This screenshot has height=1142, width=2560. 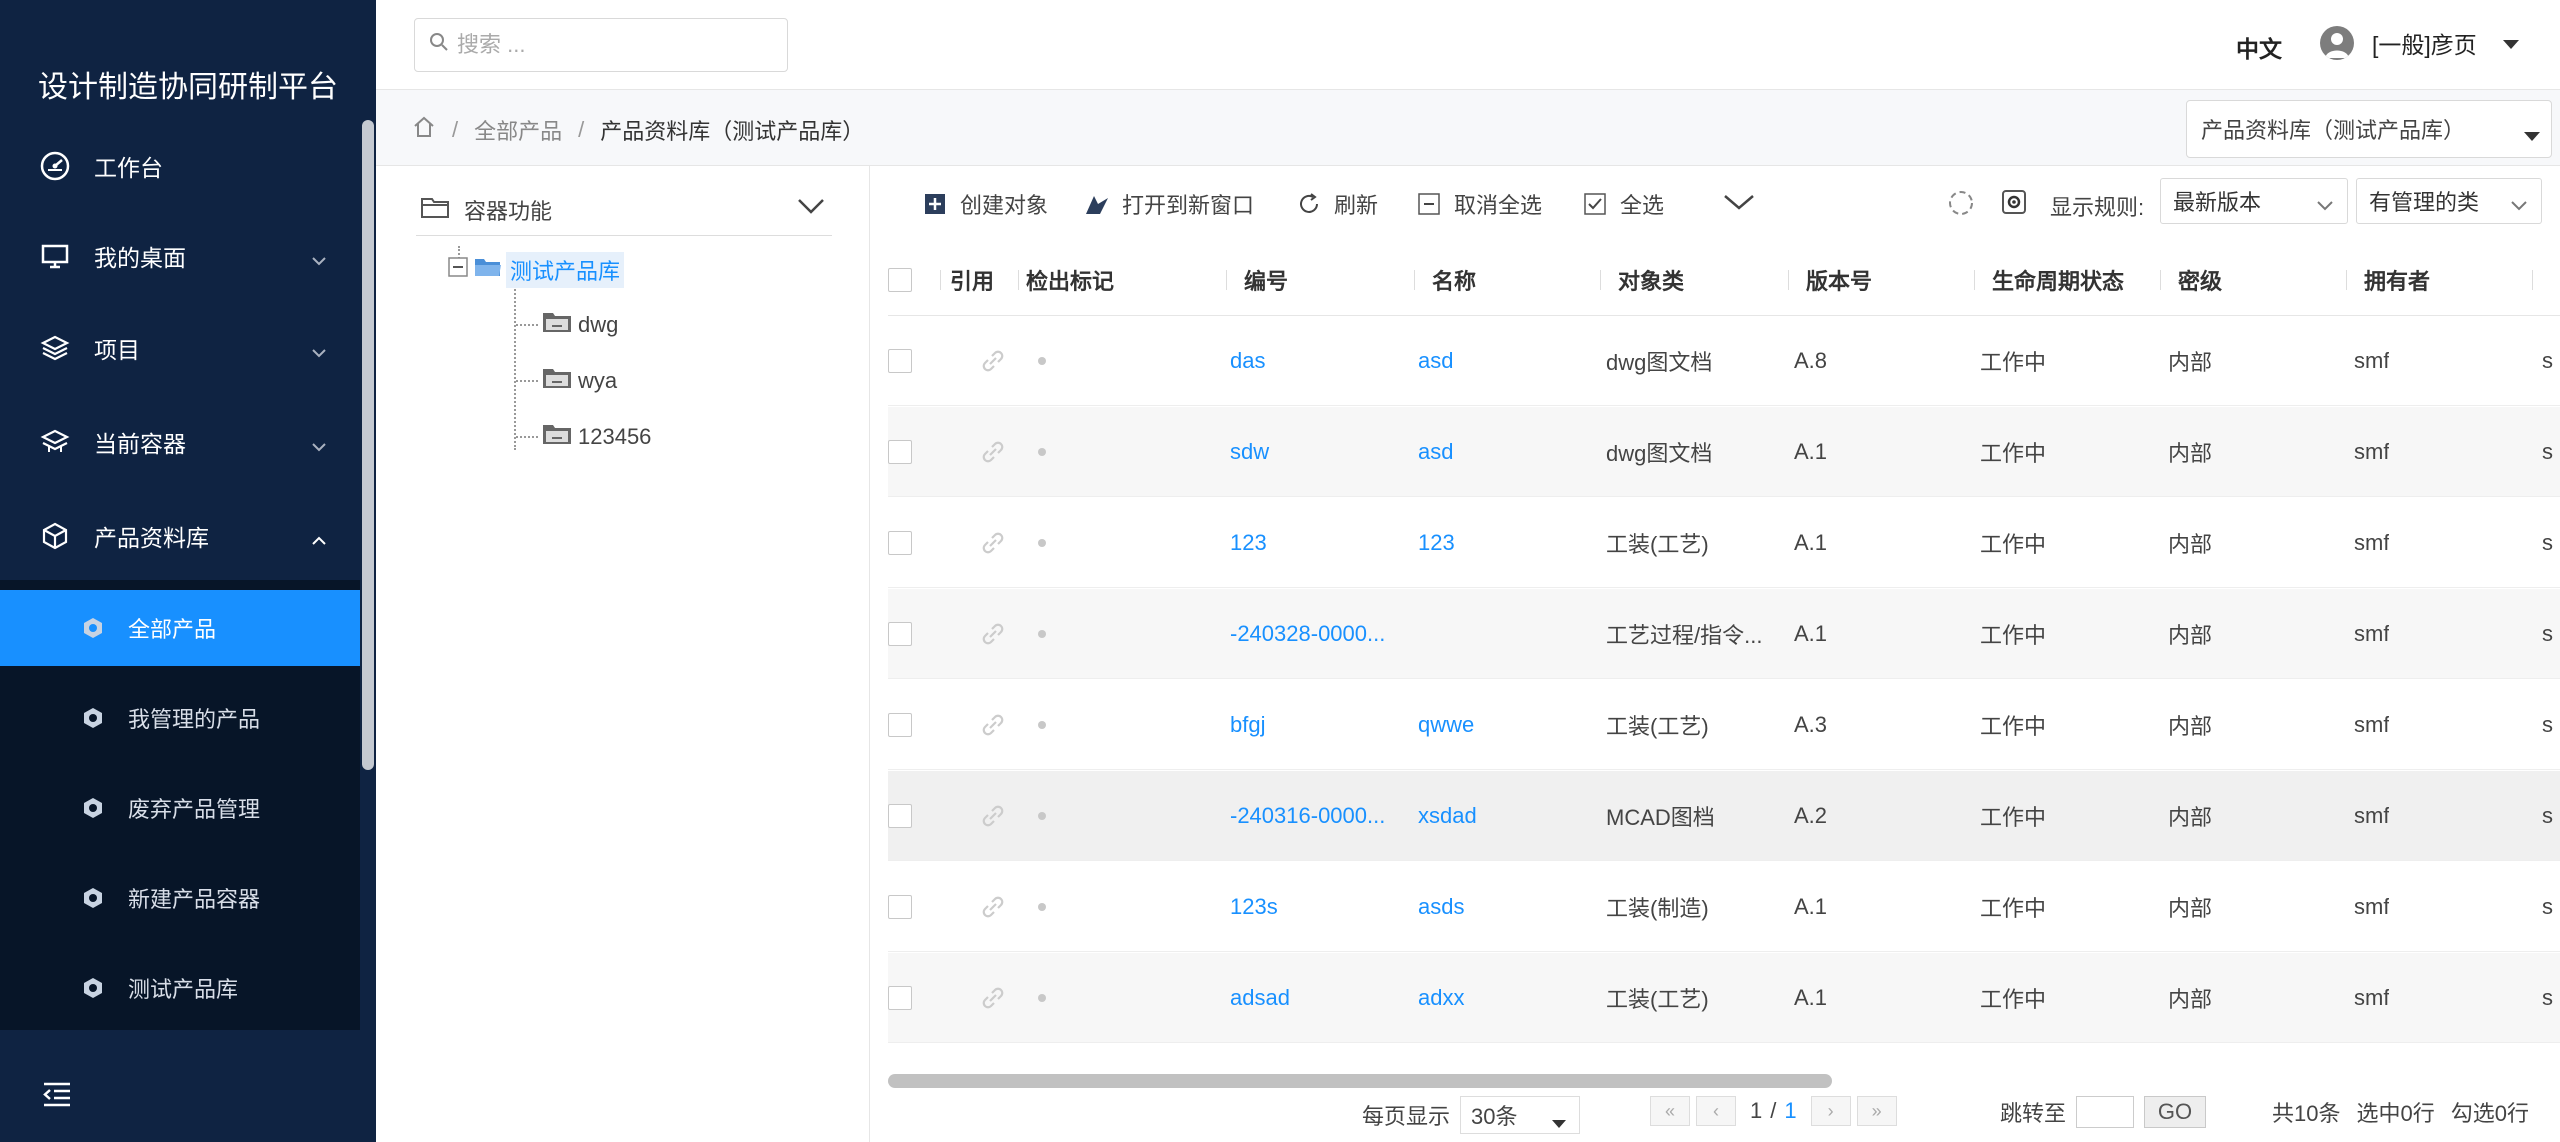 I want to click on more-chevron-icon, so click(x=1739, y=202).